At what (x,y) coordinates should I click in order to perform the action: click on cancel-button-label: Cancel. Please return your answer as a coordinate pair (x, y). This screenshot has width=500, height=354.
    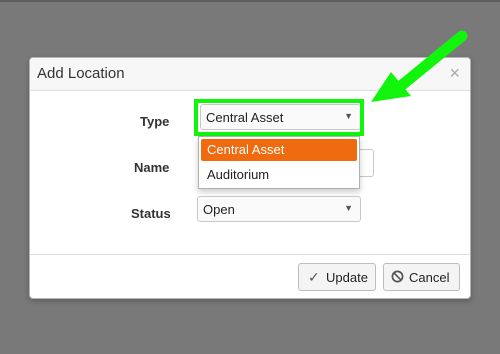
    Looking at the image, I should click on (429, 277).